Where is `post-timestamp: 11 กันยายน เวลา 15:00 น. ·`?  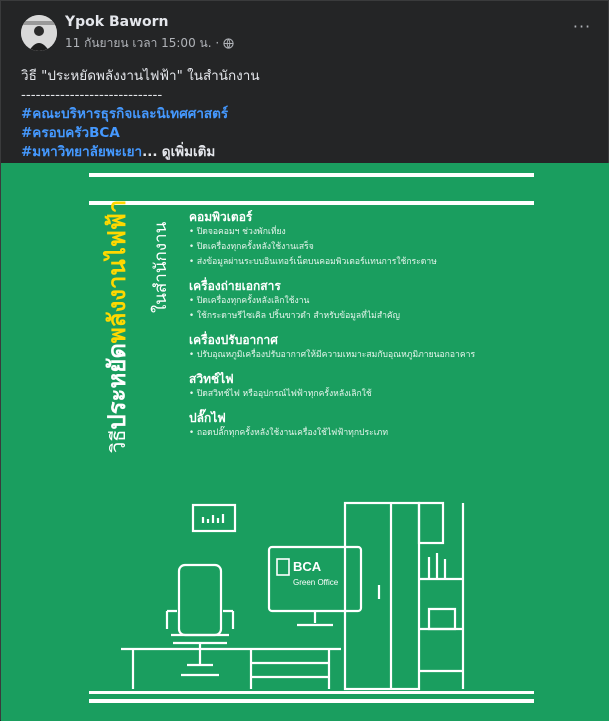
post-timestamp: 11 กันยายน เวลา 15:00 น. · is located at coordinates (149, 43).